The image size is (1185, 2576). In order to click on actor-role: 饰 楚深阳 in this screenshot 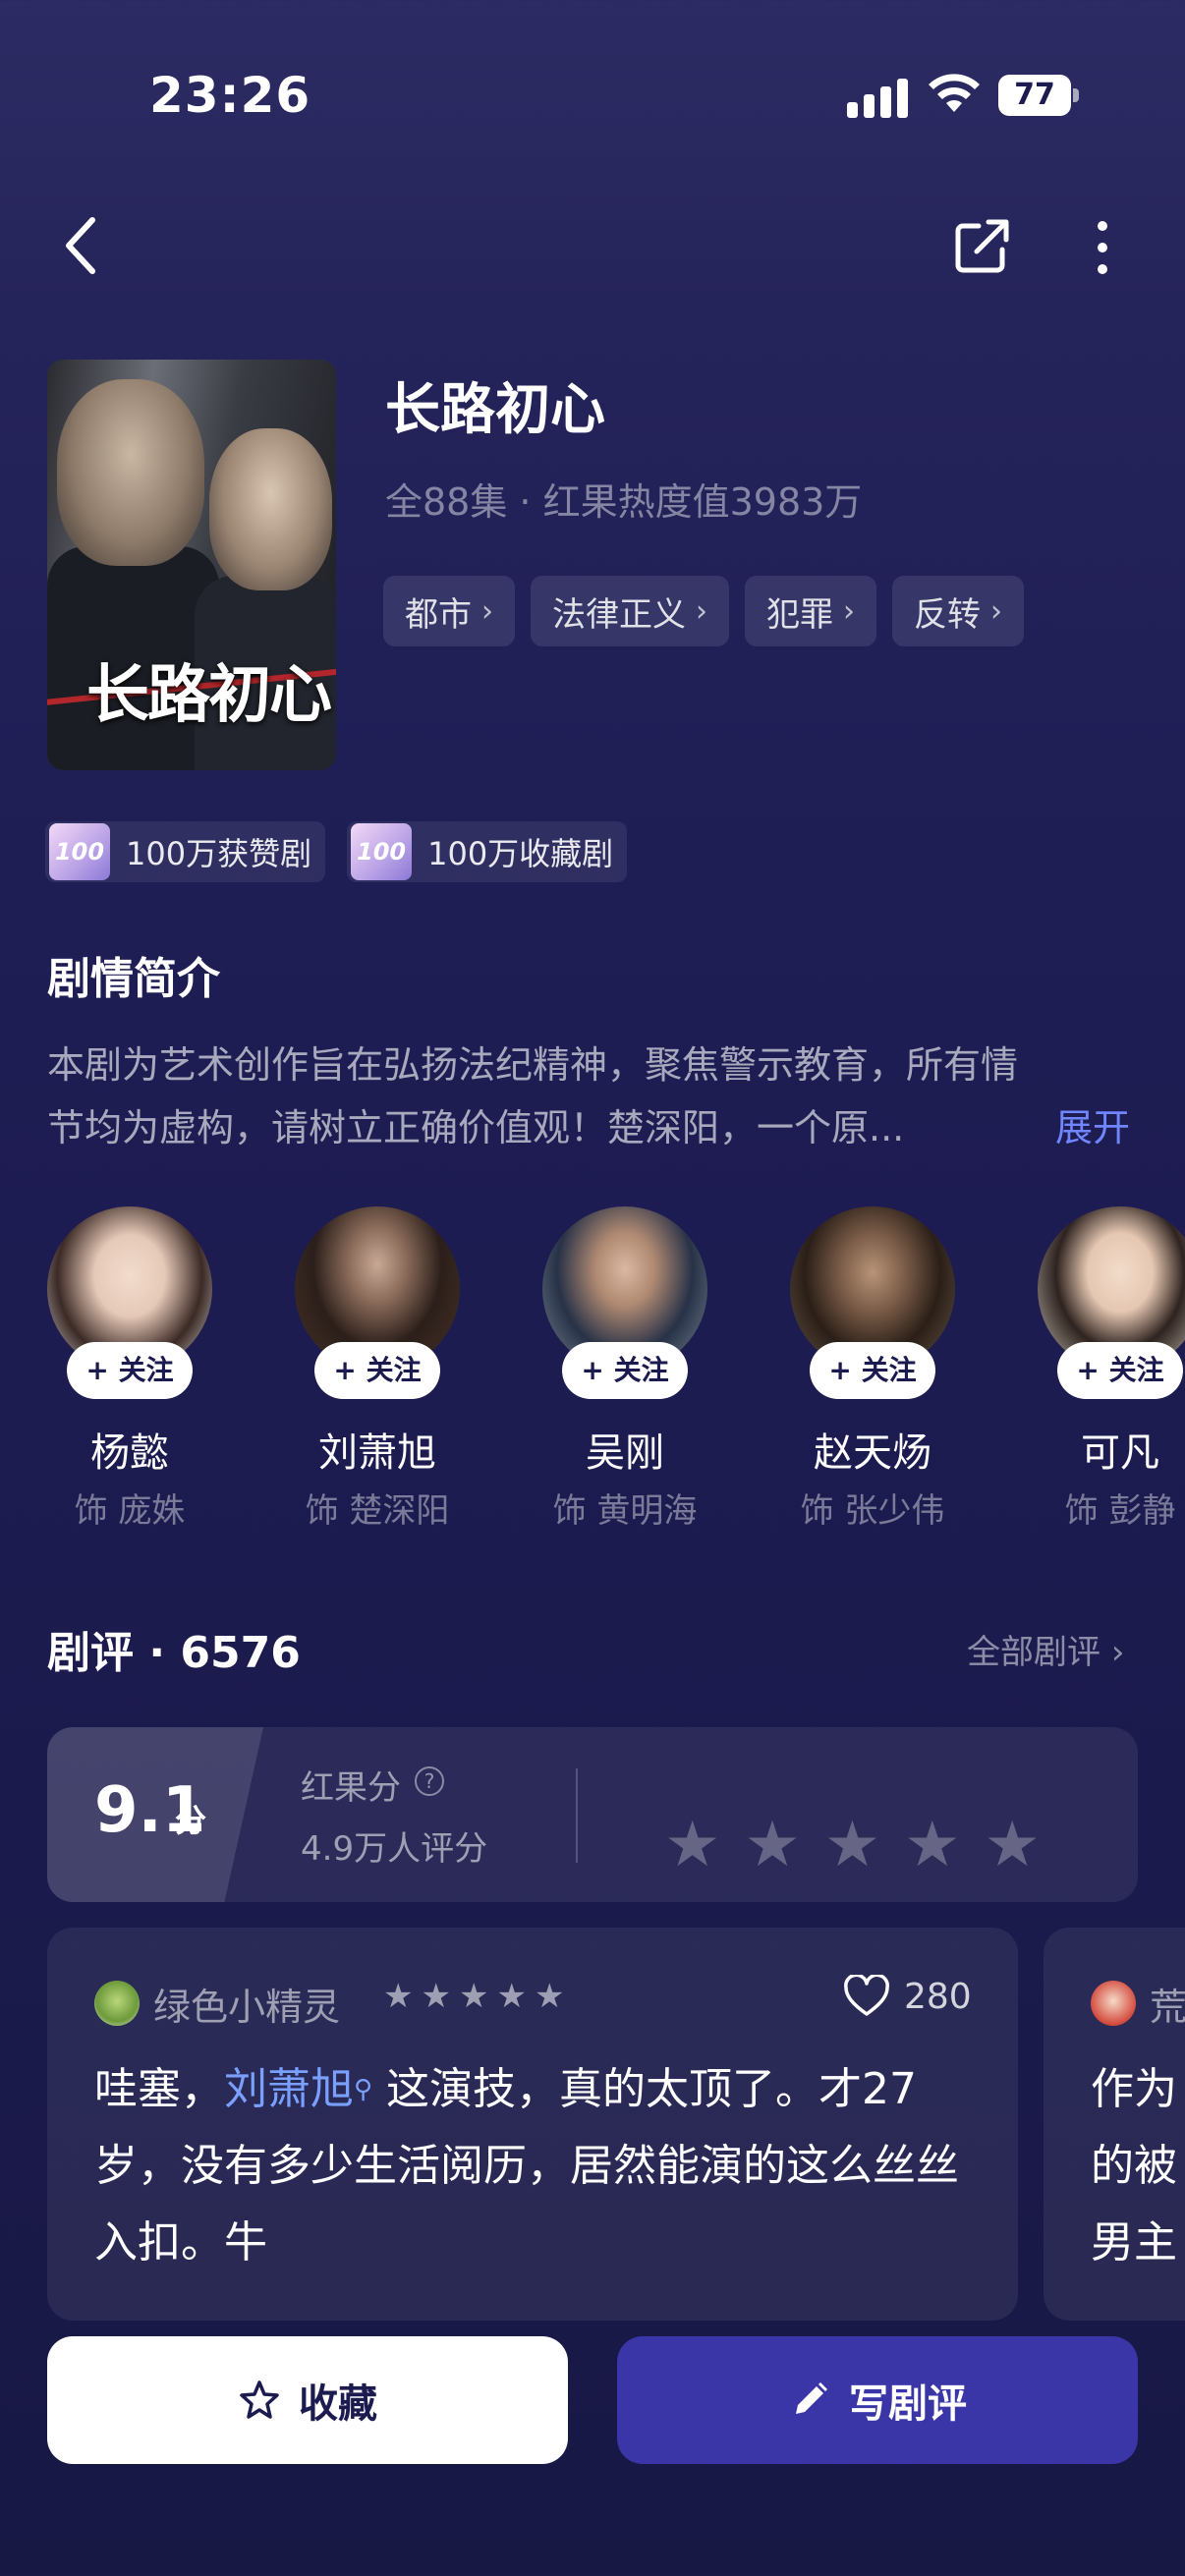, I will do `click(378, 1511)`.